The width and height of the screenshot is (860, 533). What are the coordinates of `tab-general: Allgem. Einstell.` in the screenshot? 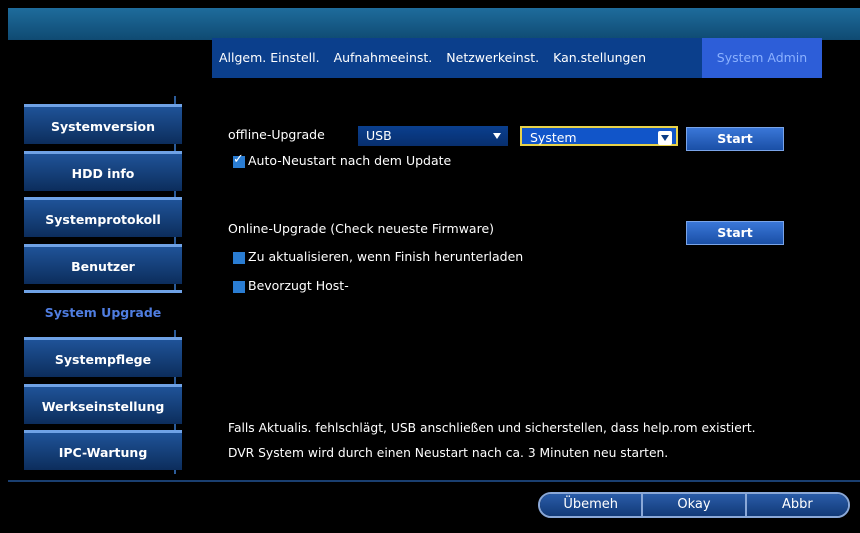 It's located at (269, 58).